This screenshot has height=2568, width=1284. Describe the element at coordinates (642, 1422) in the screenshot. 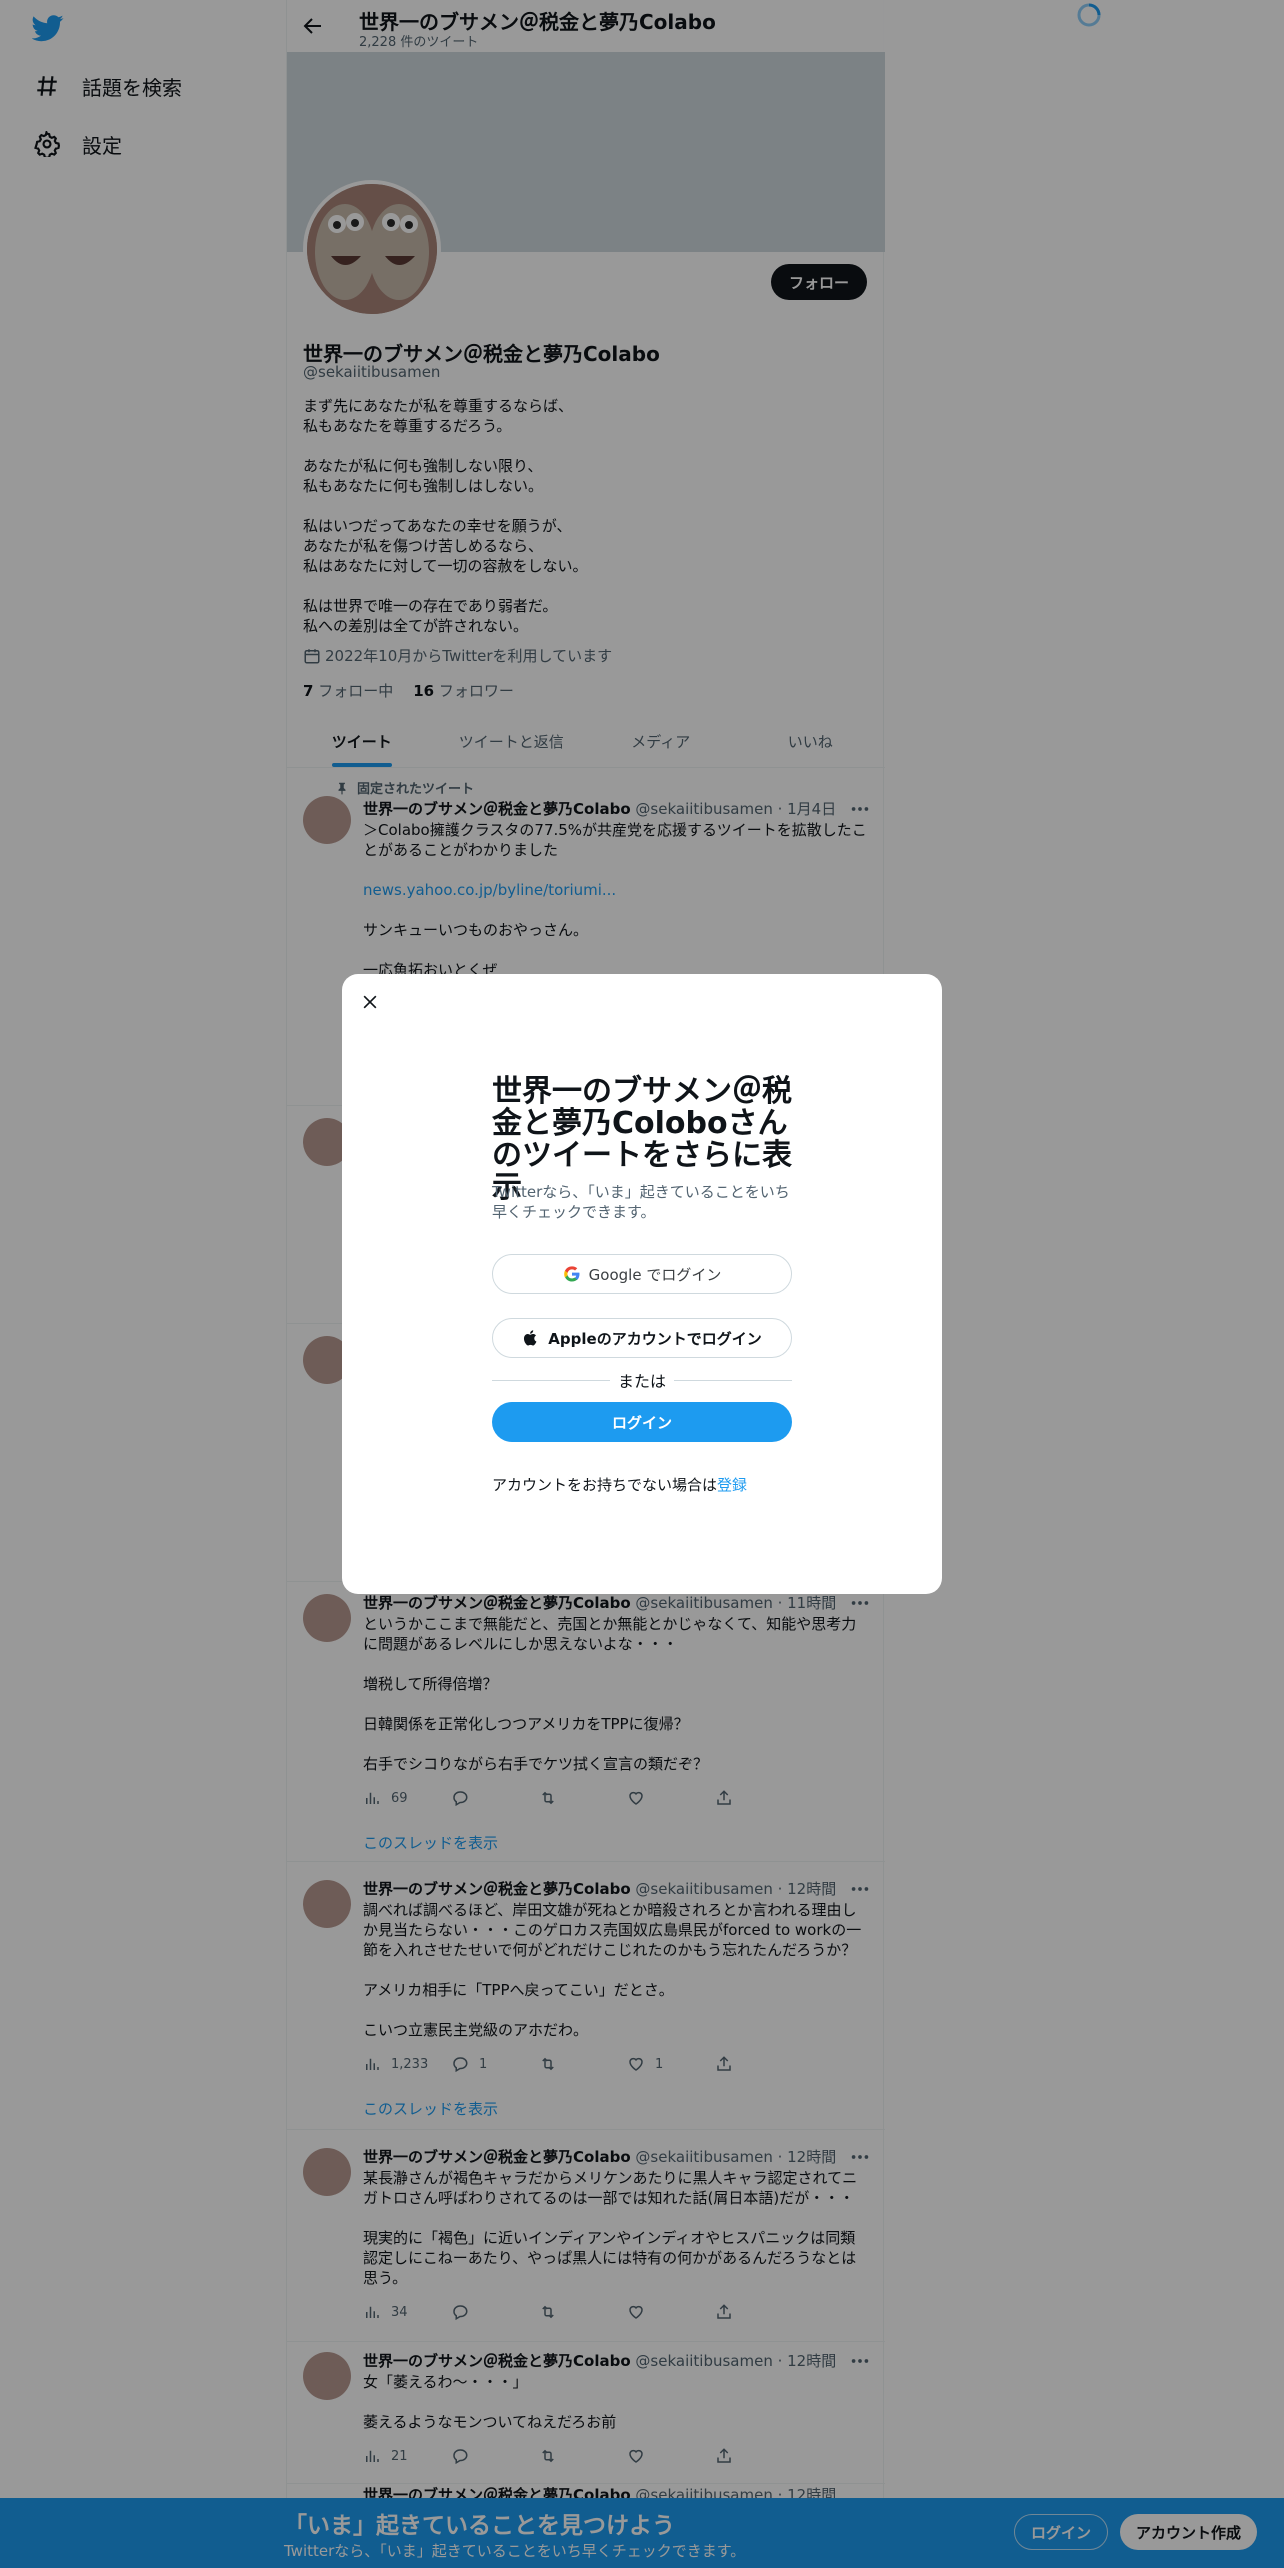

I see `login-button: ログイン` at that location.